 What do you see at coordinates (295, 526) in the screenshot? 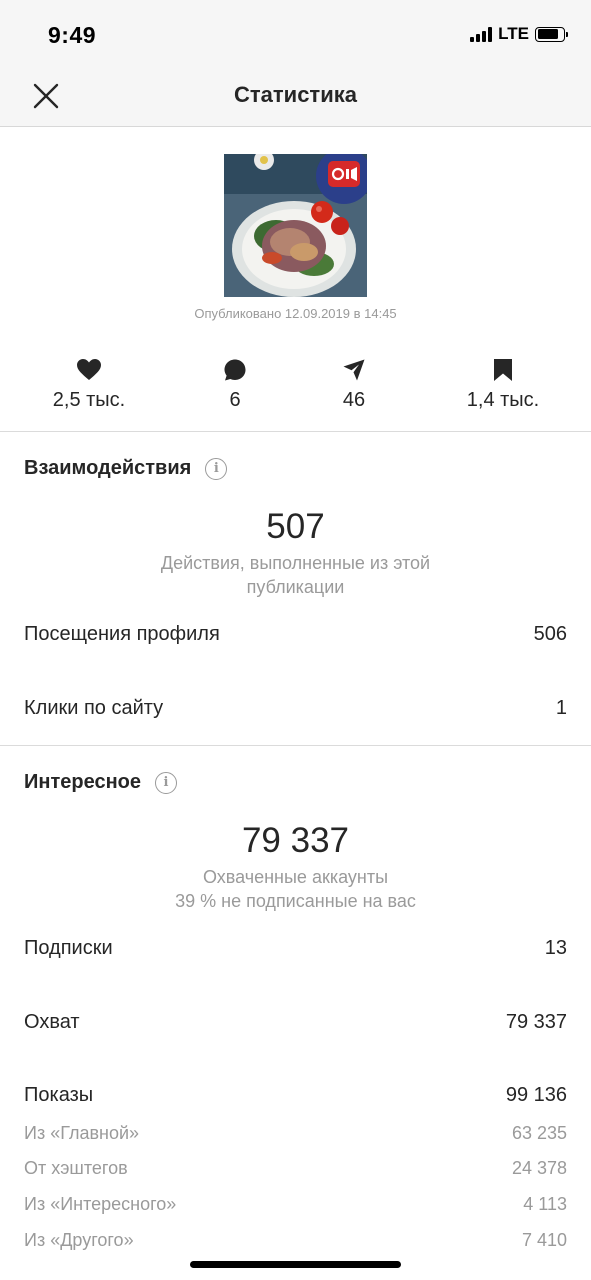
I see `interactions-total: 507` at bounding box center [295, 526].